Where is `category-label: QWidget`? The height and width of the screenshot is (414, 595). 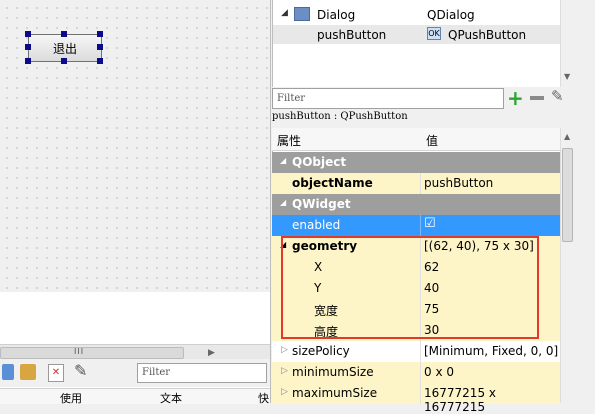 category-label: QWidget is located at coordinates (321, 204).